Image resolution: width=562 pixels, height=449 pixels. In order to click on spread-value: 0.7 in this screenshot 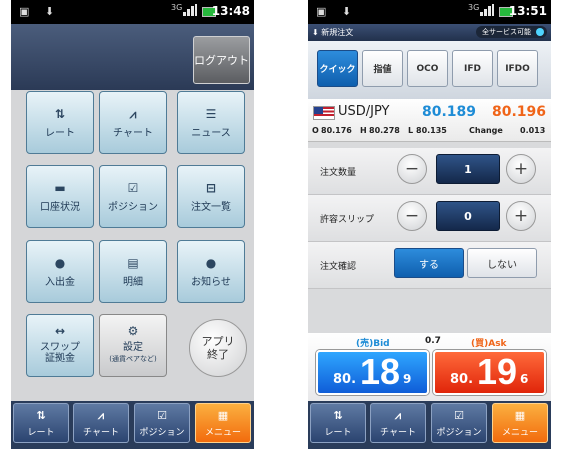, I will do `click(433, 341)`.